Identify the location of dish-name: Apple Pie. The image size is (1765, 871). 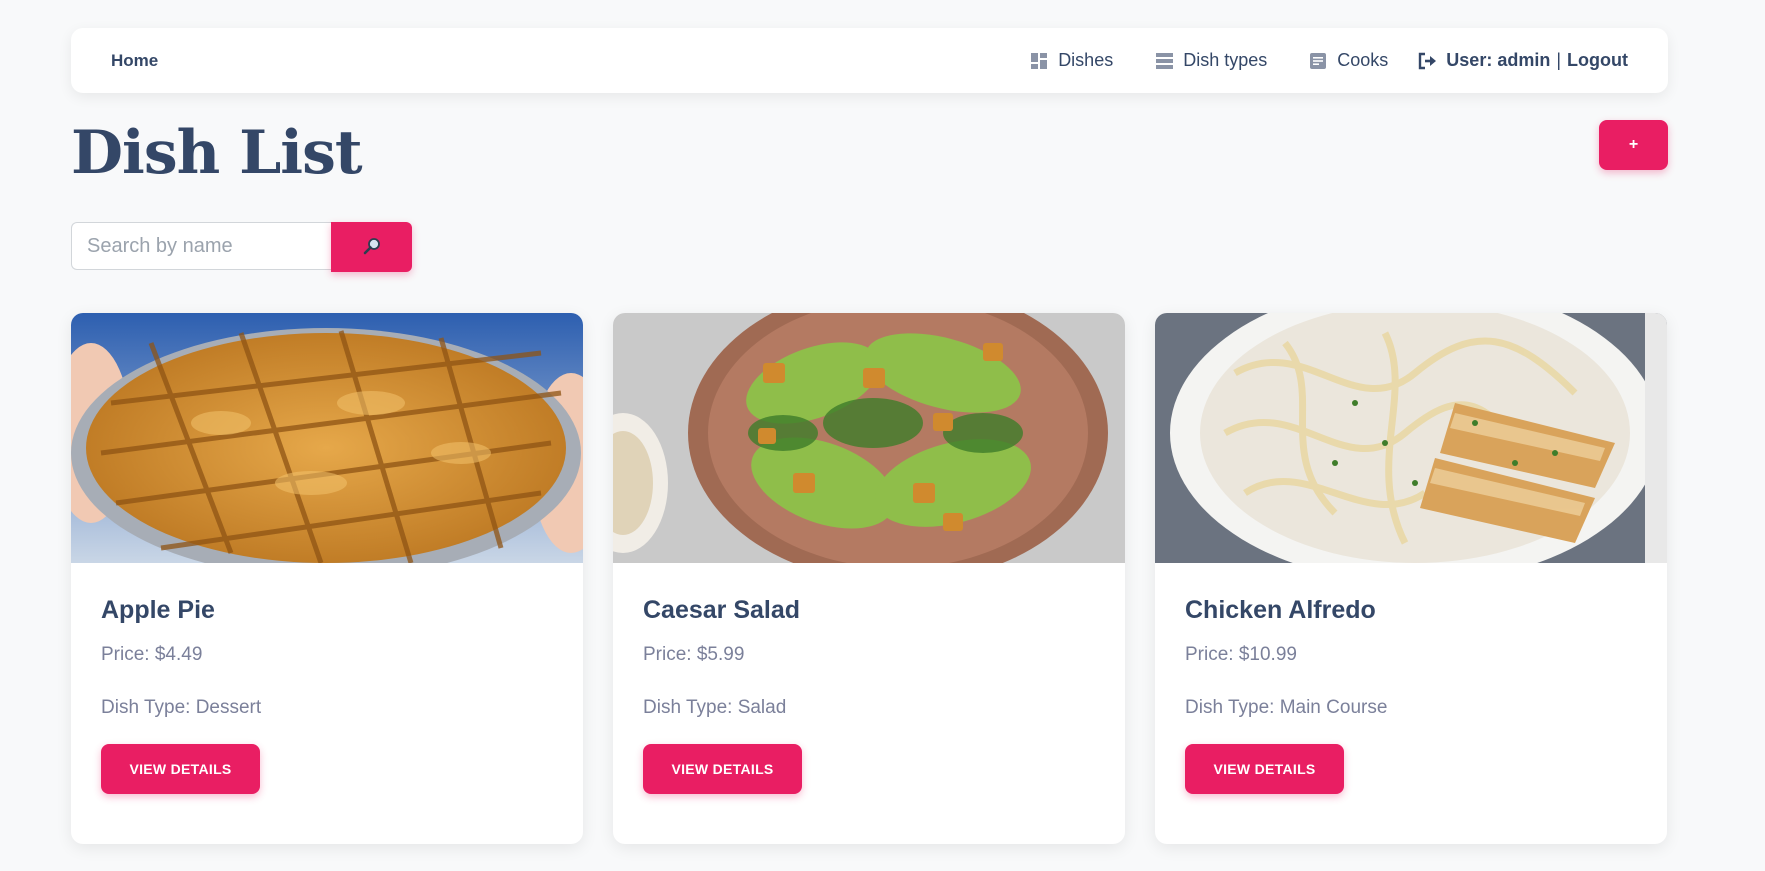
(158, 610).